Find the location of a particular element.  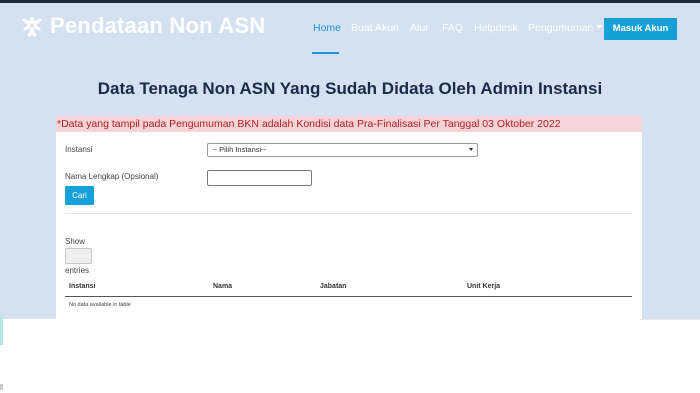

chevron-down-icon is located at coordinates (599, 27).